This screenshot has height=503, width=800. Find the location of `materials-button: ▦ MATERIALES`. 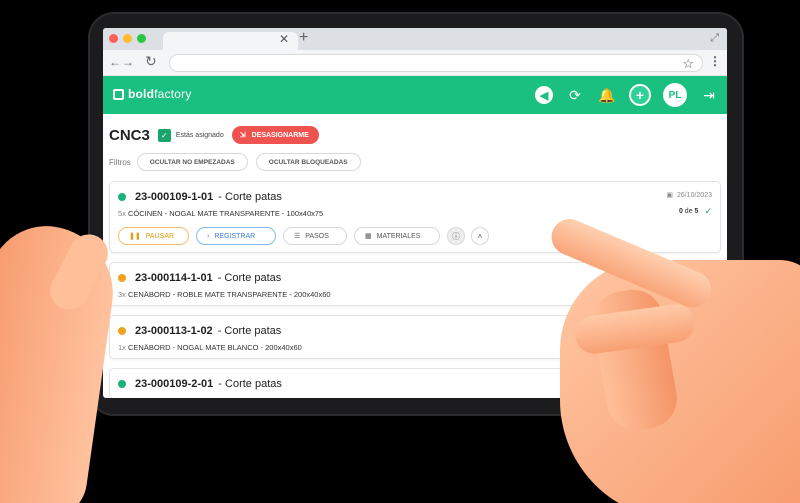

materials-button: ▦ MATERIALES is located at coordinates (397, 236).